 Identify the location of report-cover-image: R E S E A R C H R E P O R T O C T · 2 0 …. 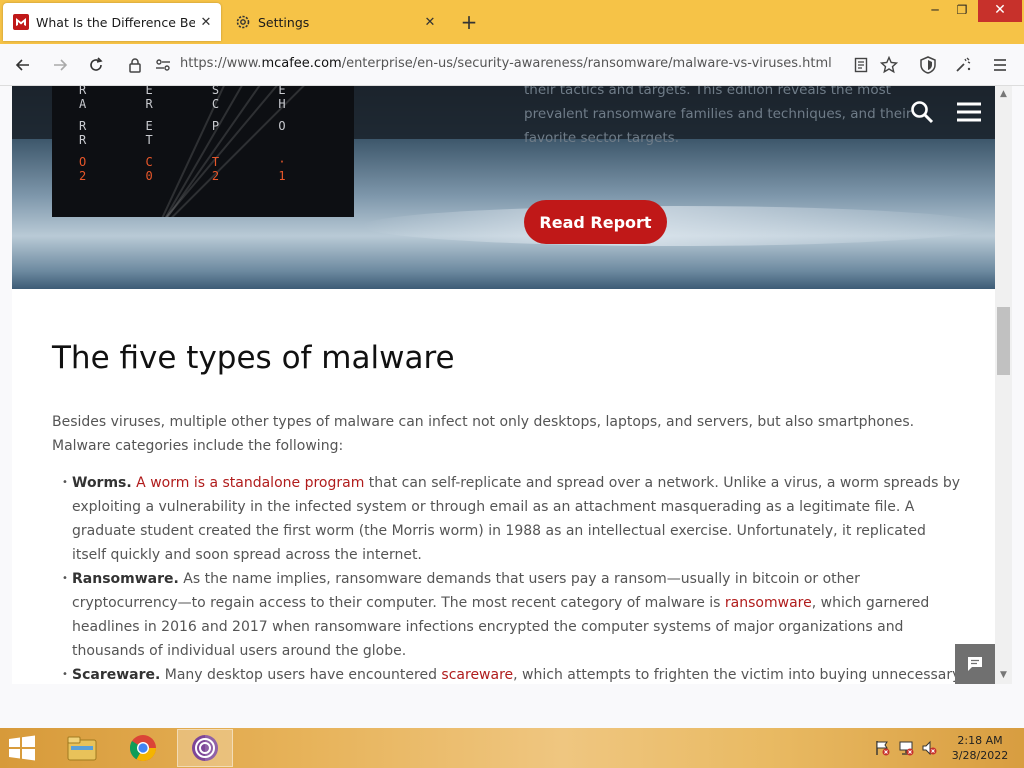
(203, 151).